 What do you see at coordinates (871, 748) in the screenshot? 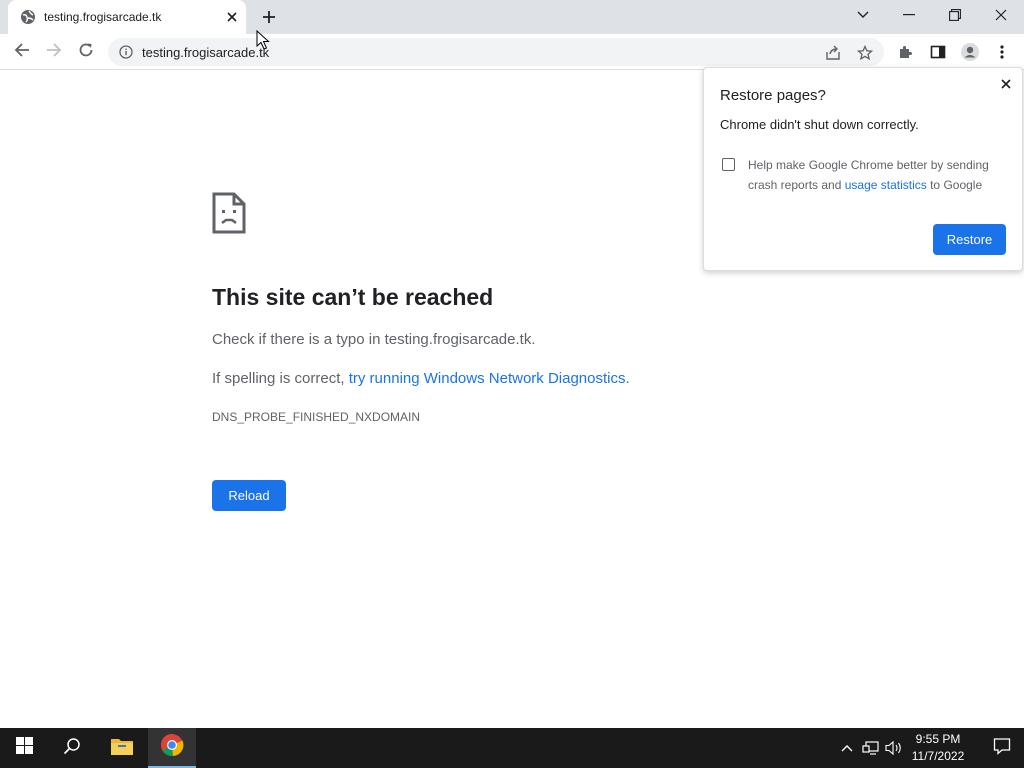
I see `network-icon` at bounding box center [871, 748].